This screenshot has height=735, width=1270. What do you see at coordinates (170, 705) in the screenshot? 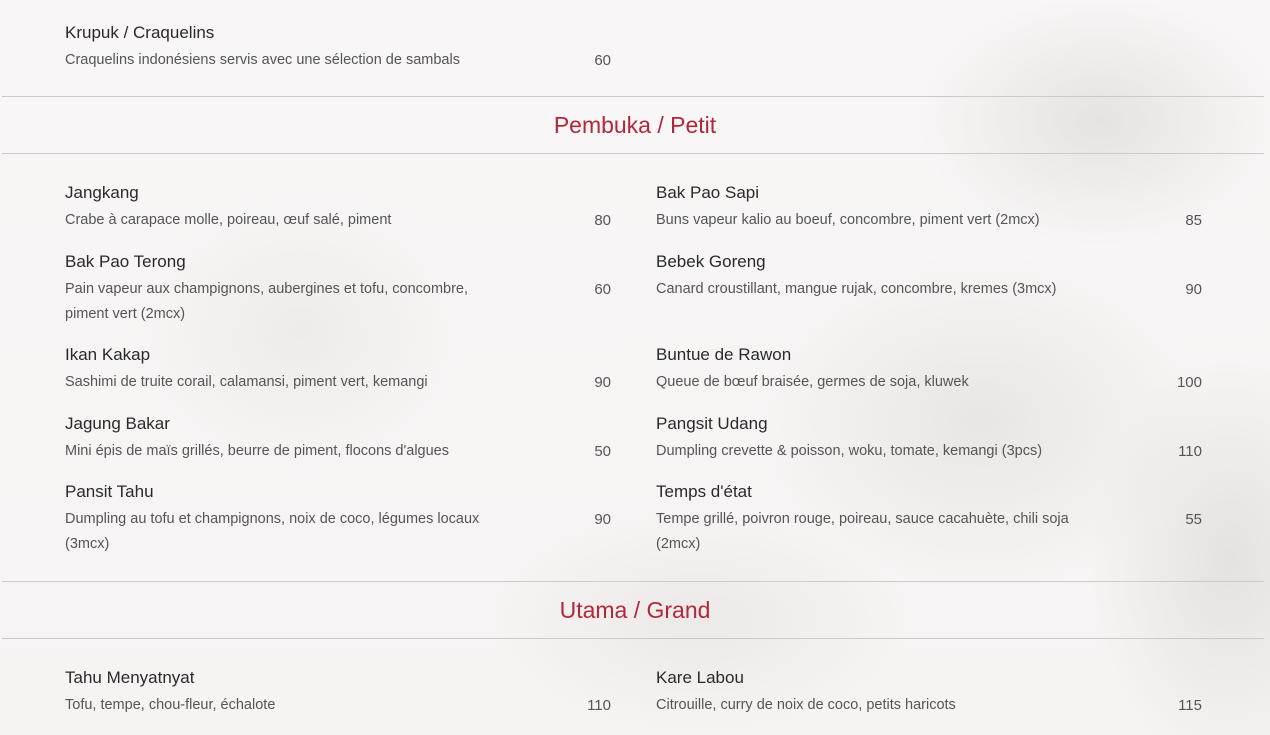
I see `menu-item-description: Tofu, tempe, chou-fleur, échalote` at bounding box center [170, 705].